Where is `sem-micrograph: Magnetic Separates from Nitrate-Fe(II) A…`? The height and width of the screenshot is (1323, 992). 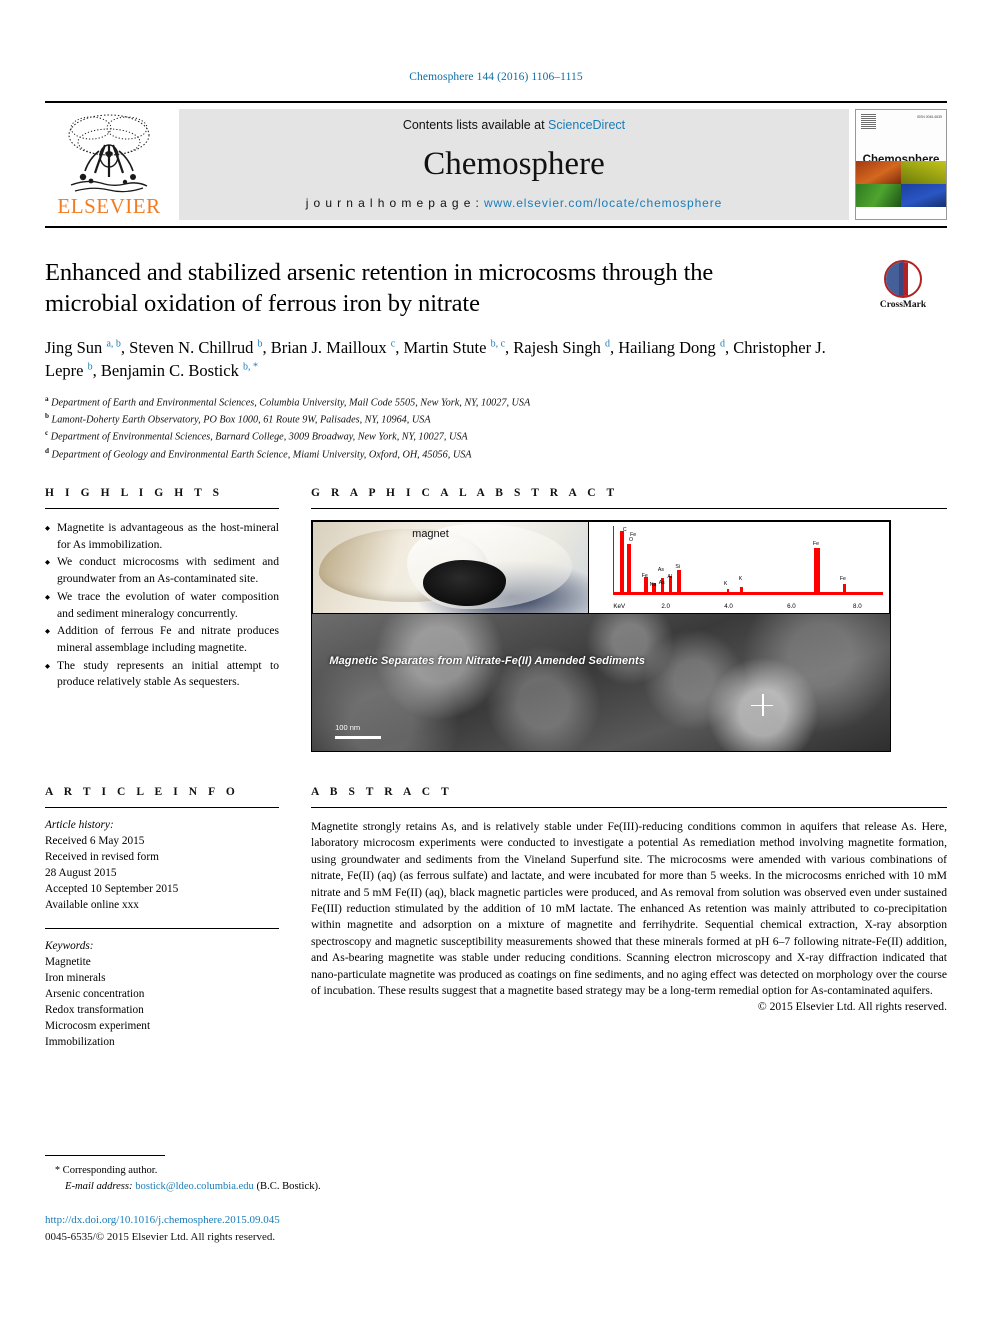
sem-micrograph: Magnetic Separates from Nitrate-Fe(II) A… is located at coordinates (601, 683).